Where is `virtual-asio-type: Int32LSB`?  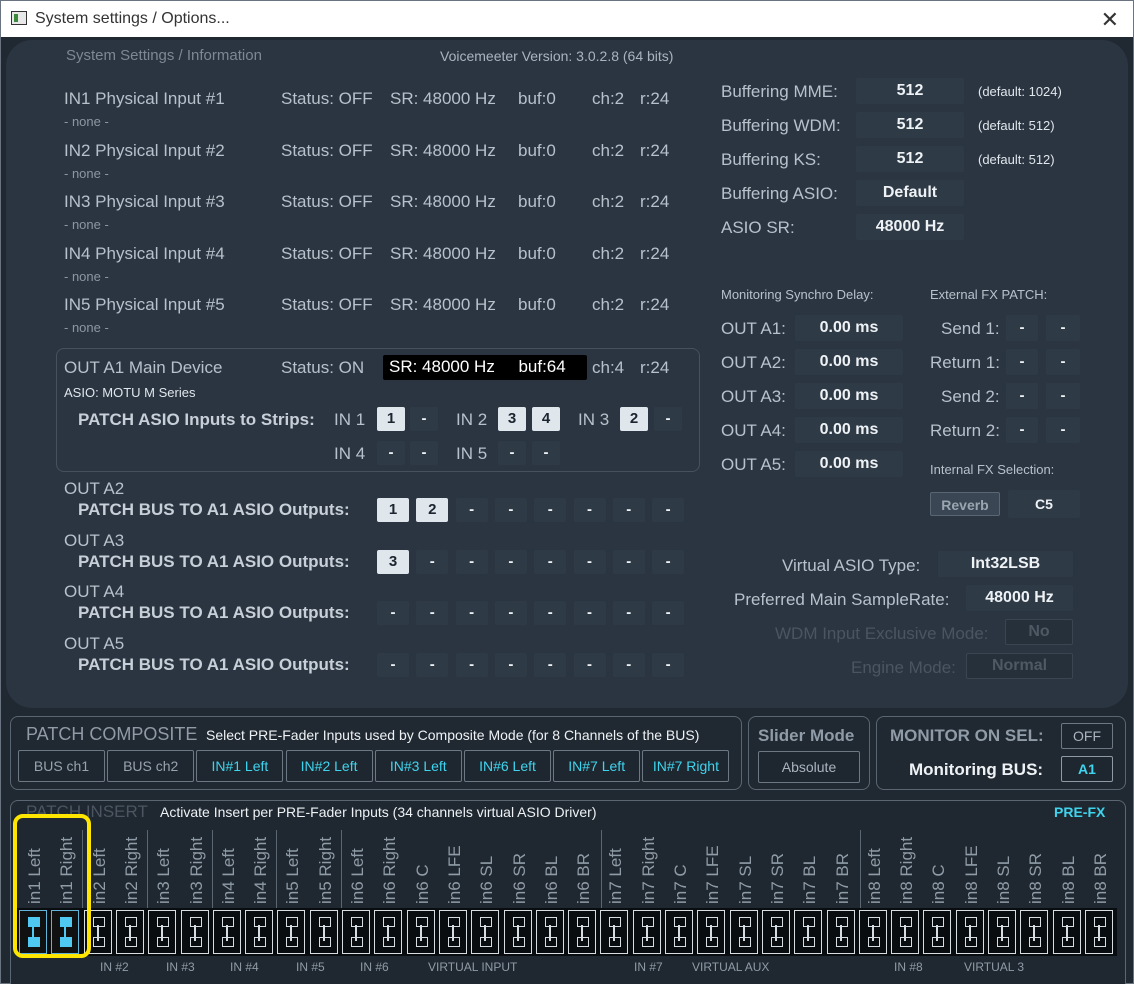
virtual-asio-type: Int32LSB is located at coordinates (1005, 564).